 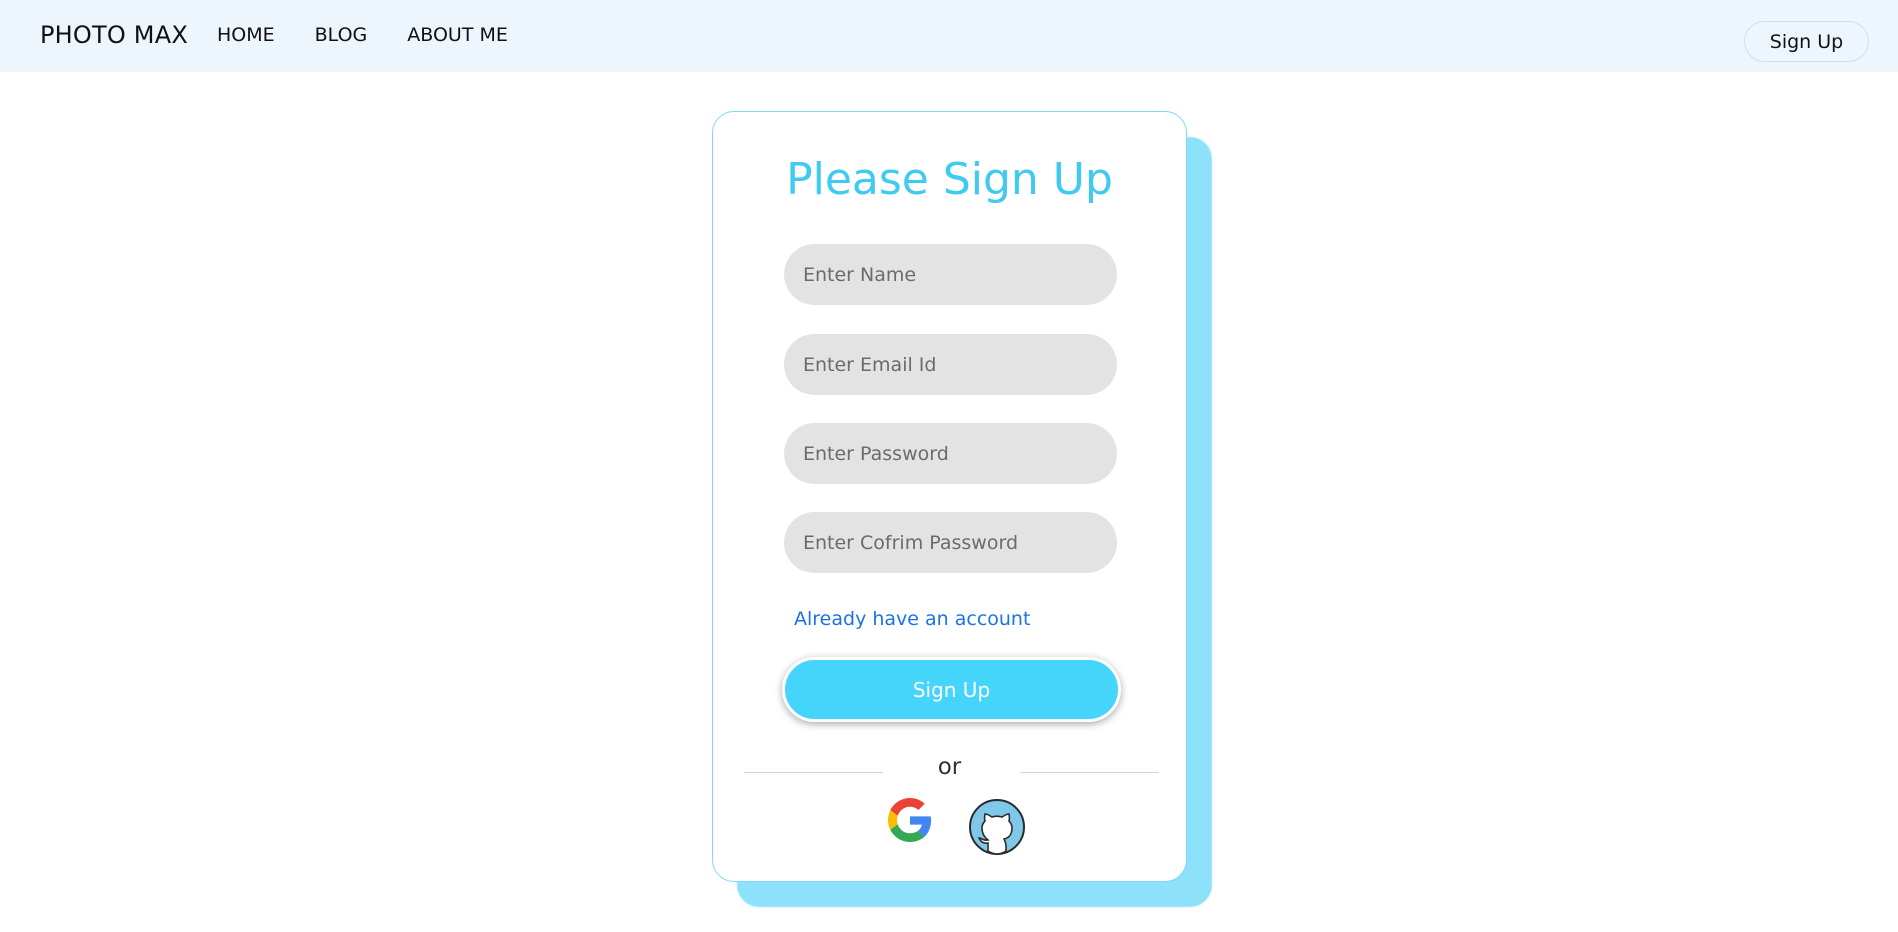 What do you see at coordinates (1806, 41) in the screenshot?
I see `nav-signup-button: Sign Up` at bounding box center [1806, 41].